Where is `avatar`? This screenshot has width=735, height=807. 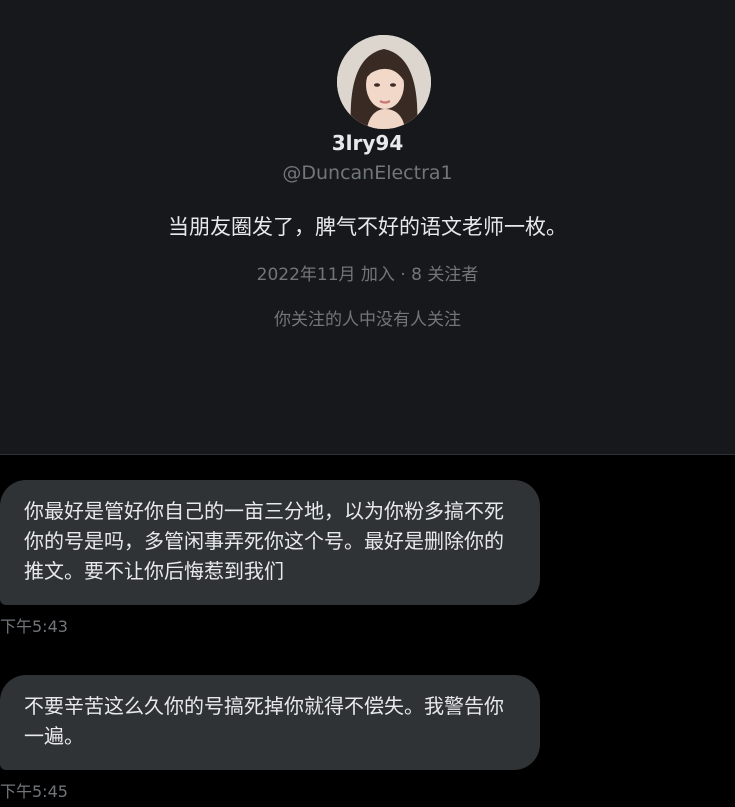
avatar is located at coordinates (384, 82).